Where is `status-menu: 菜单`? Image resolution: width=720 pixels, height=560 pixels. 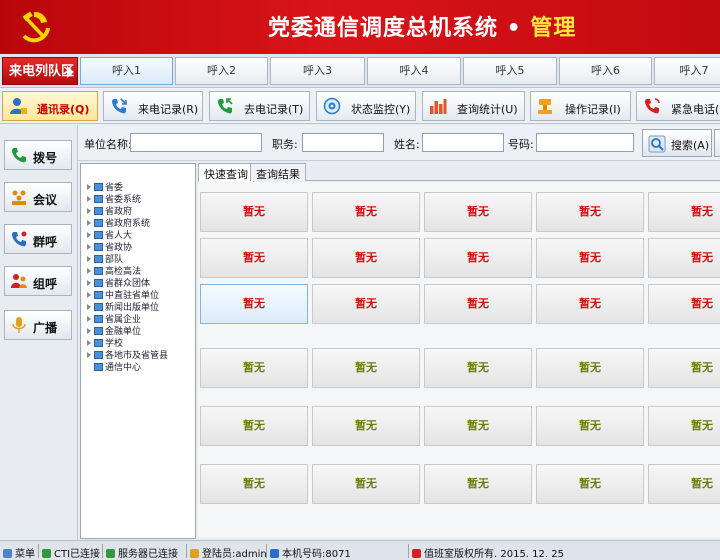 status-menu: 菜单 is located at coordinates (19, 552).